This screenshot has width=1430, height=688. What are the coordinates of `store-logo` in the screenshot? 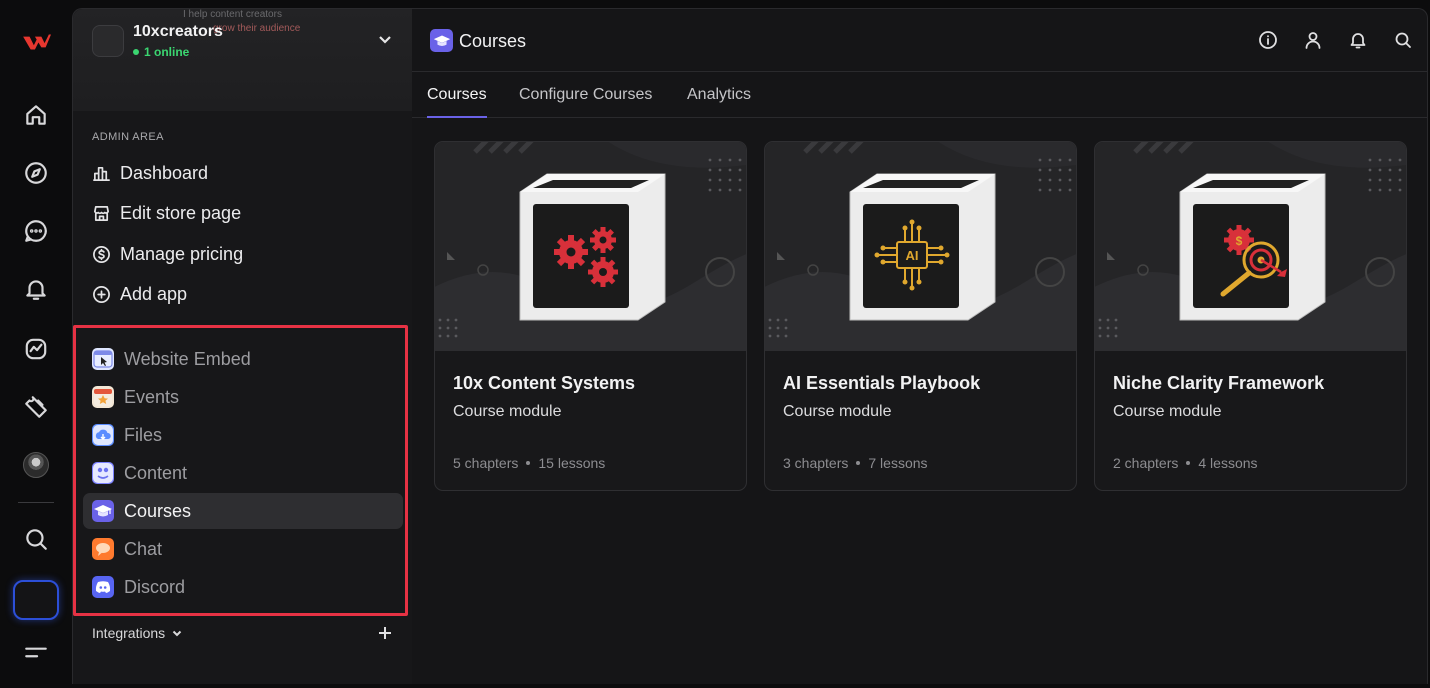 It's located at (108, 41).